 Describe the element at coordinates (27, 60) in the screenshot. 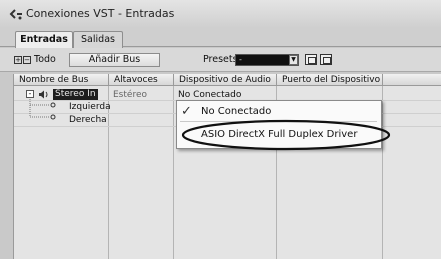

I see `collapse-all-icon: −` at that location.